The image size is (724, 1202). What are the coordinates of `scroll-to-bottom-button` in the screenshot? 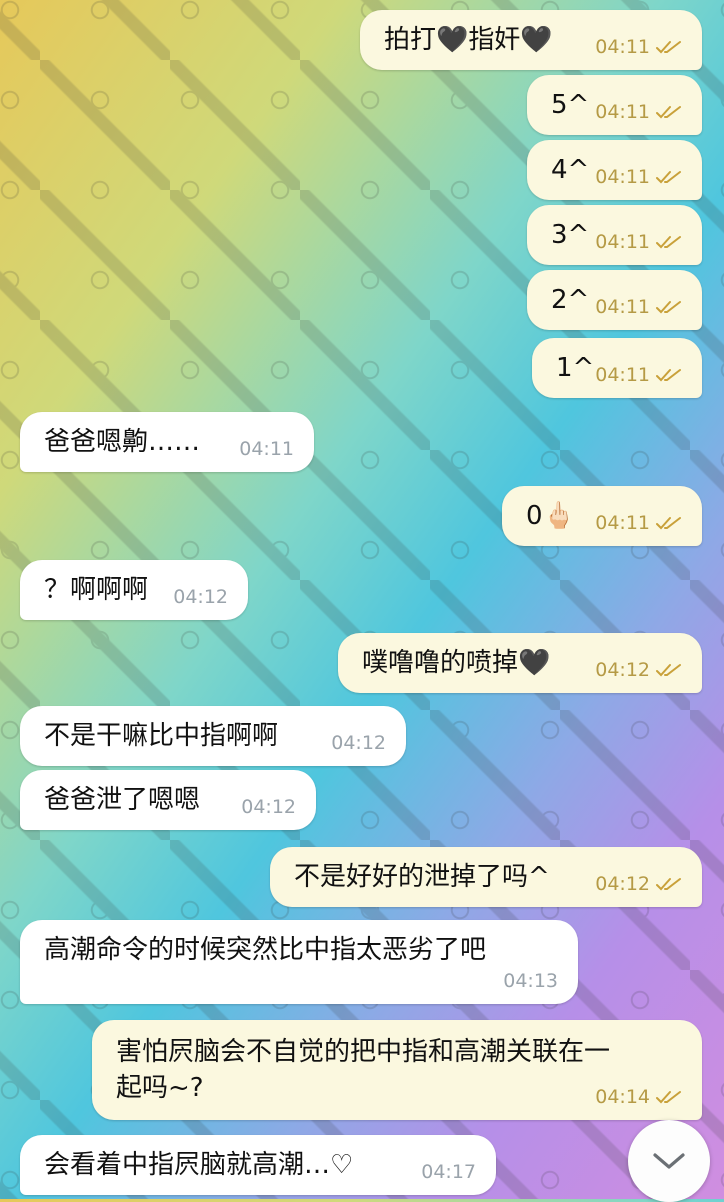 It's located at (669, 1161).